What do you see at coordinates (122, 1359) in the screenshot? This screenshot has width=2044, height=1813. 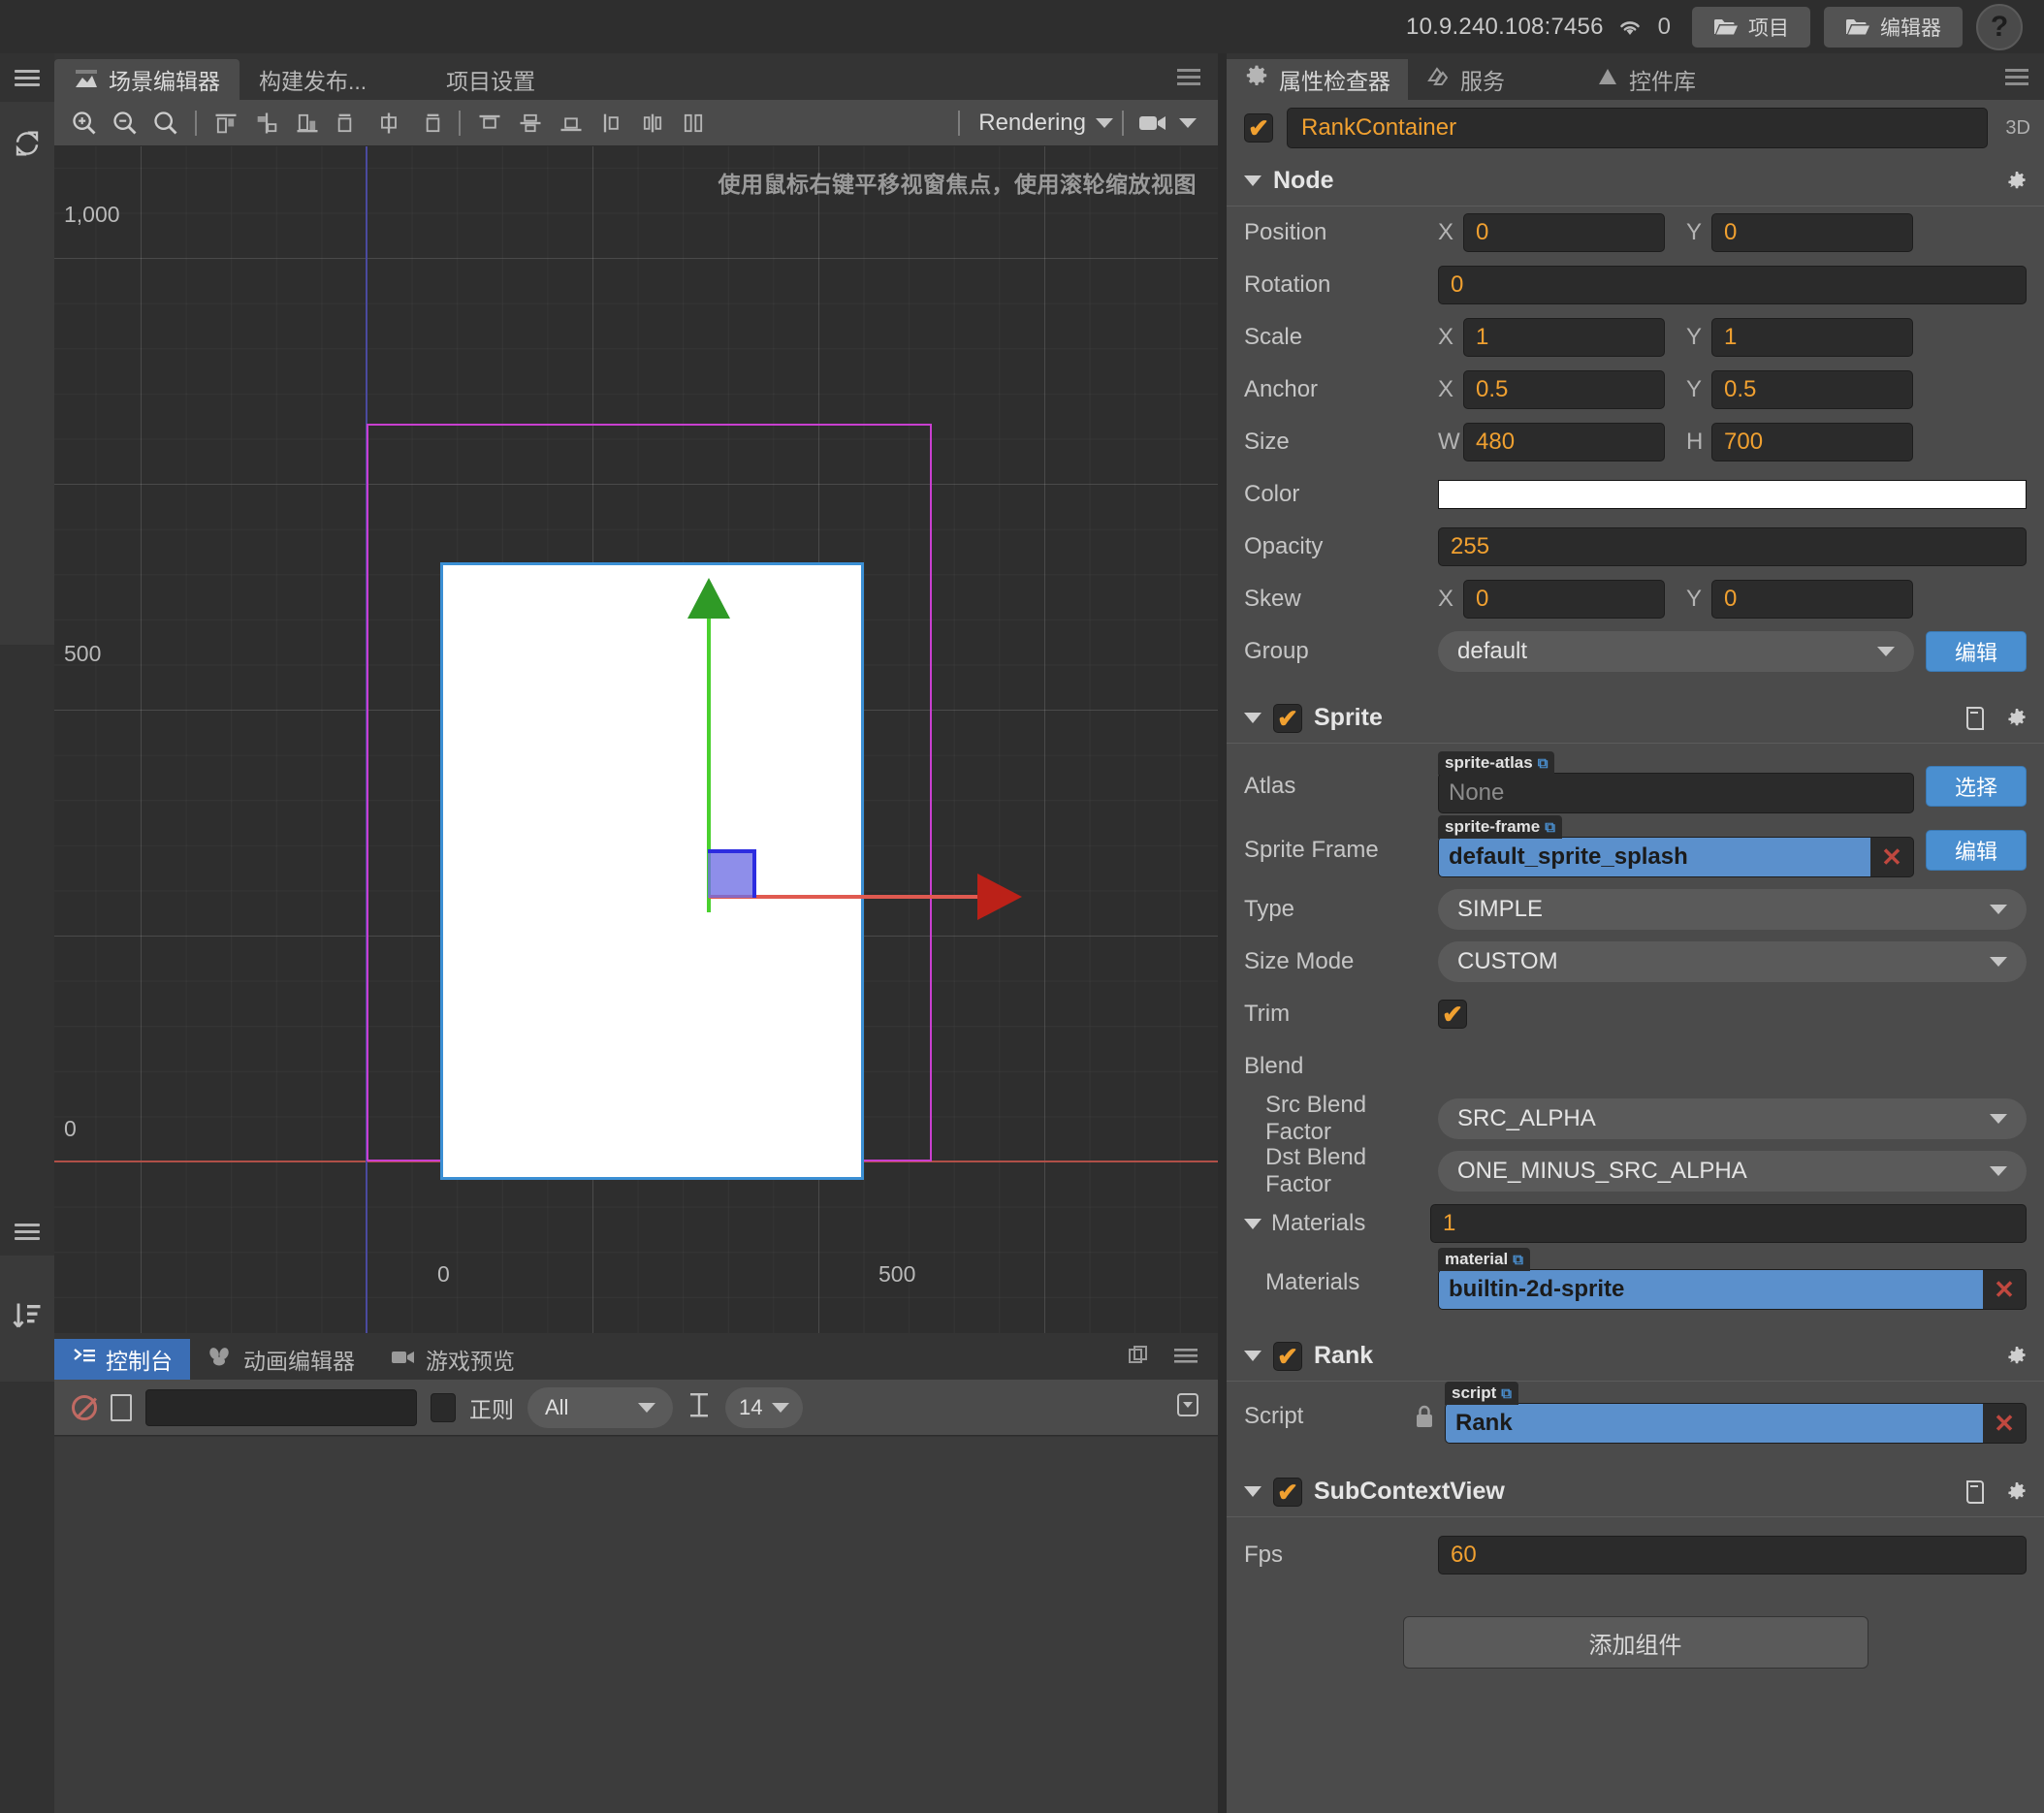 I see `tab-console: 控制台` at bounding box center [122, 1359].